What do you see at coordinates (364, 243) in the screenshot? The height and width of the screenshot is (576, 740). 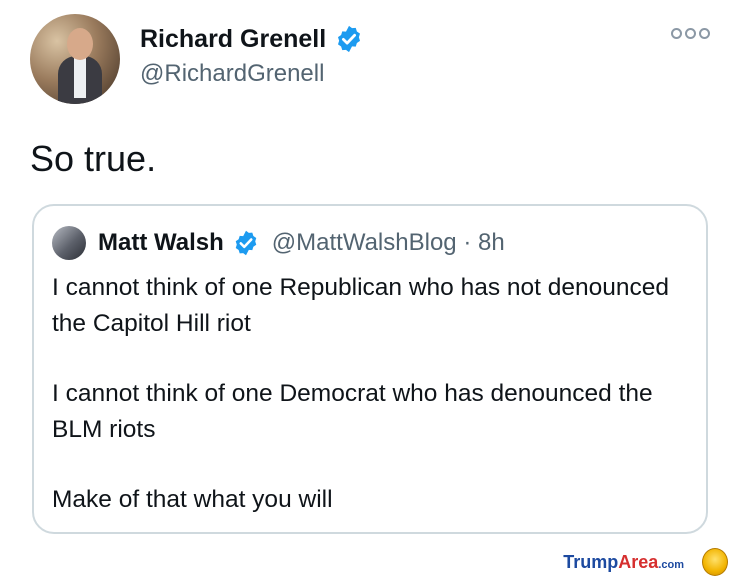 I see `quoted-author-handle: @MattWalshBlog` at bounding box center [364, 243].